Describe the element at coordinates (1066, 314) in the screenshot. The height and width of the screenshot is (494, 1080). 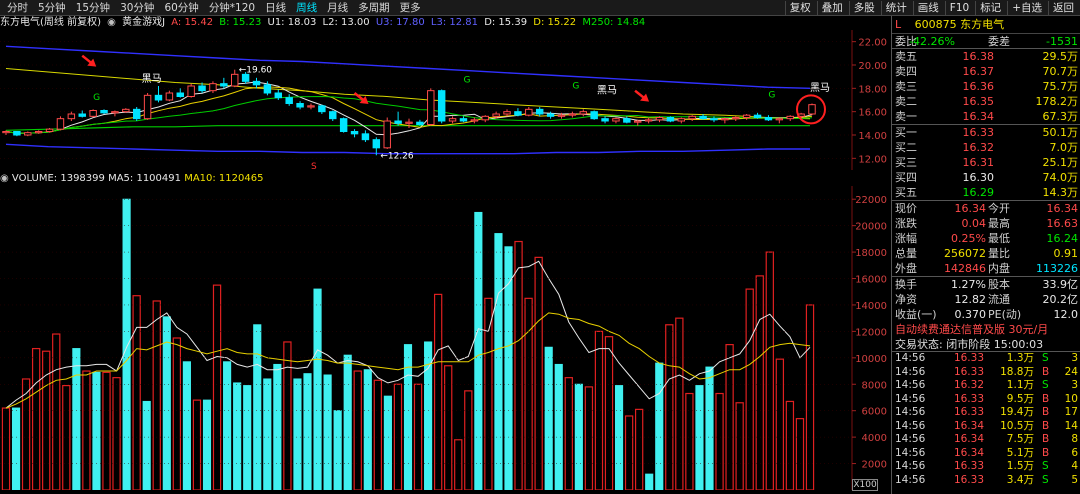
I see `fund-value: 12.0` at that location.